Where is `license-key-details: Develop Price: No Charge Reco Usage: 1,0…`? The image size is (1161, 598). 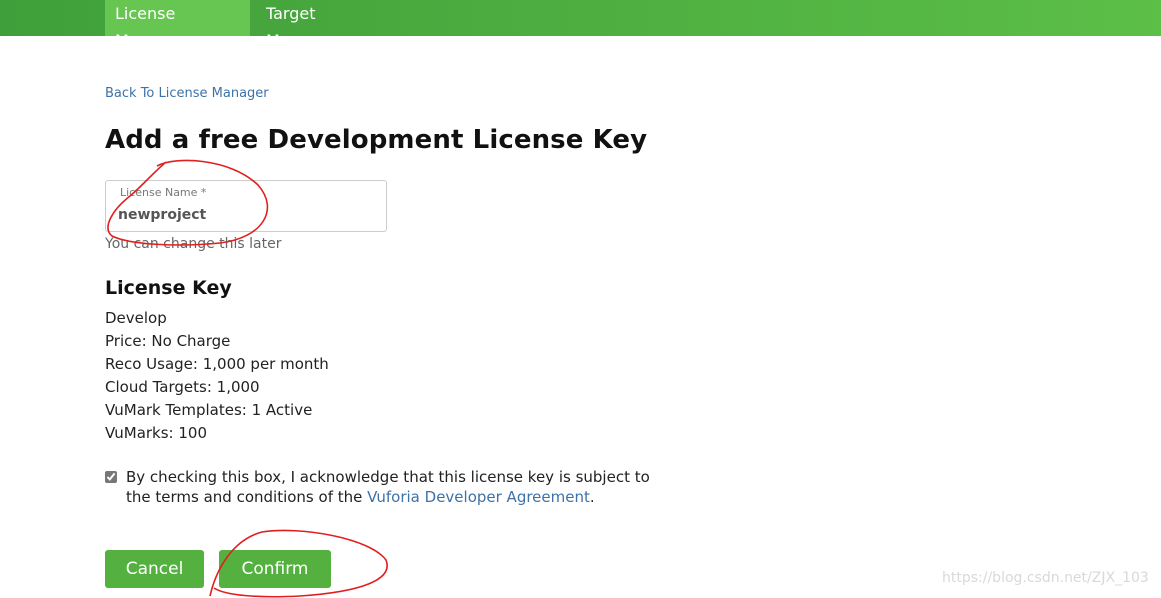 license-key-details: Develop Price: No Charge Reco Usage: 1,0… is located at coordinates (217, 377).